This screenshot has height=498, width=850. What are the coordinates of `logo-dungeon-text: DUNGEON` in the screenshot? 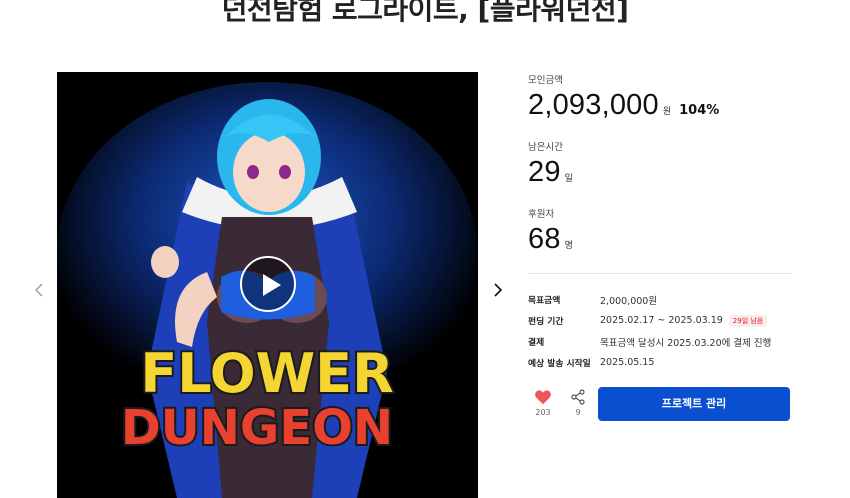 It's located at (257, 428).